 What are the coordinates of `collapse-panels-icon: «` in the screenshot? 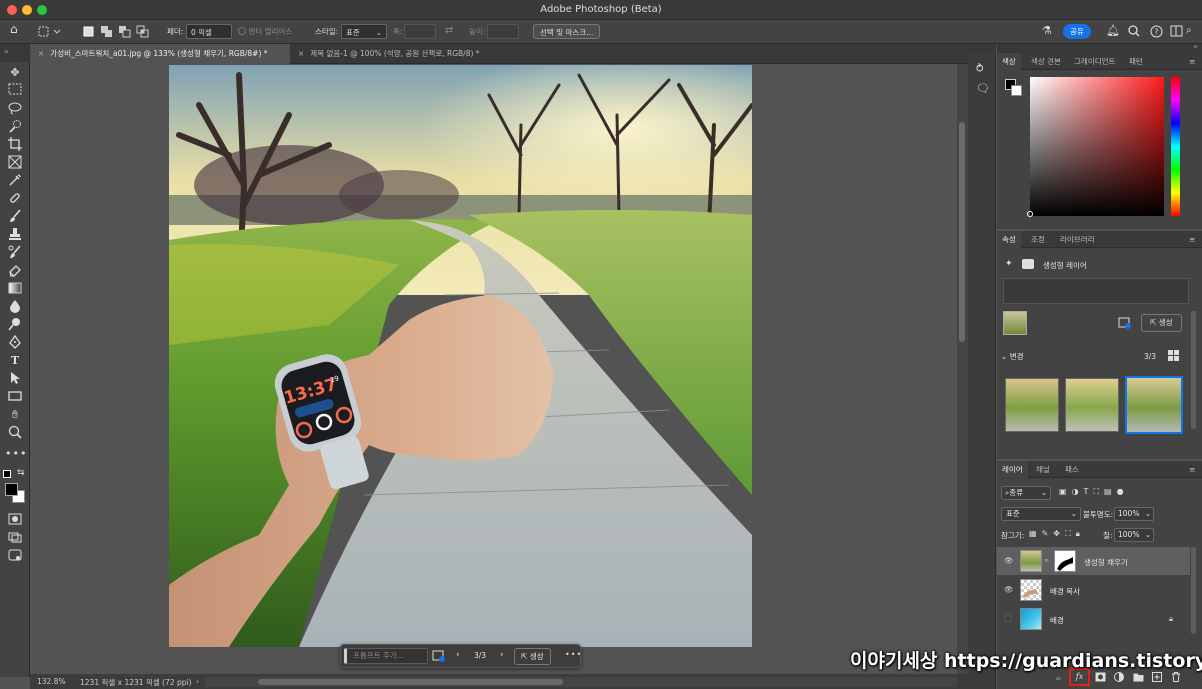 It's located at (1195, 46).